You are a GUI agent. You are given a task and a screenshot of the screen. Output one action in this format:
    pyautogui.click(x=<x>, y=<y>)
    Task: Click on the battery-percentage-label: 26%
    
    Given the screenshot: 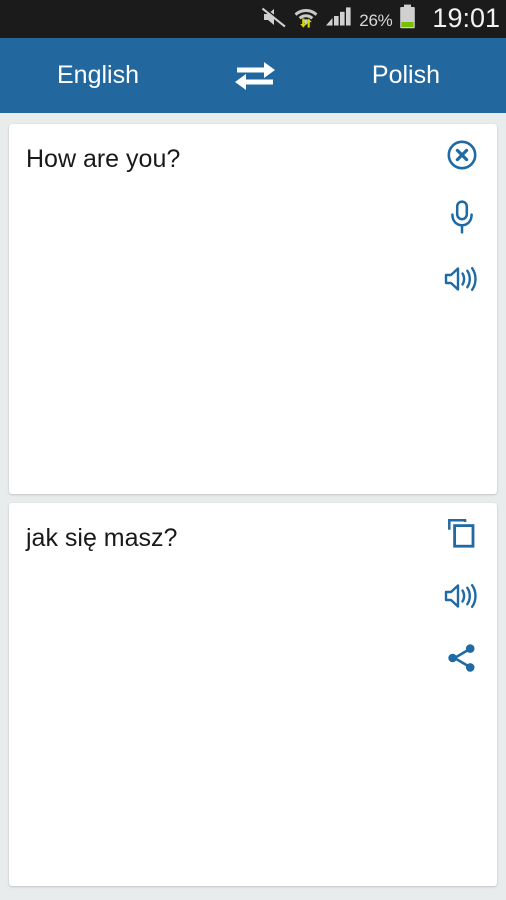 What is the action you would take?
    pyautogui.click(x=376, y=20)
    